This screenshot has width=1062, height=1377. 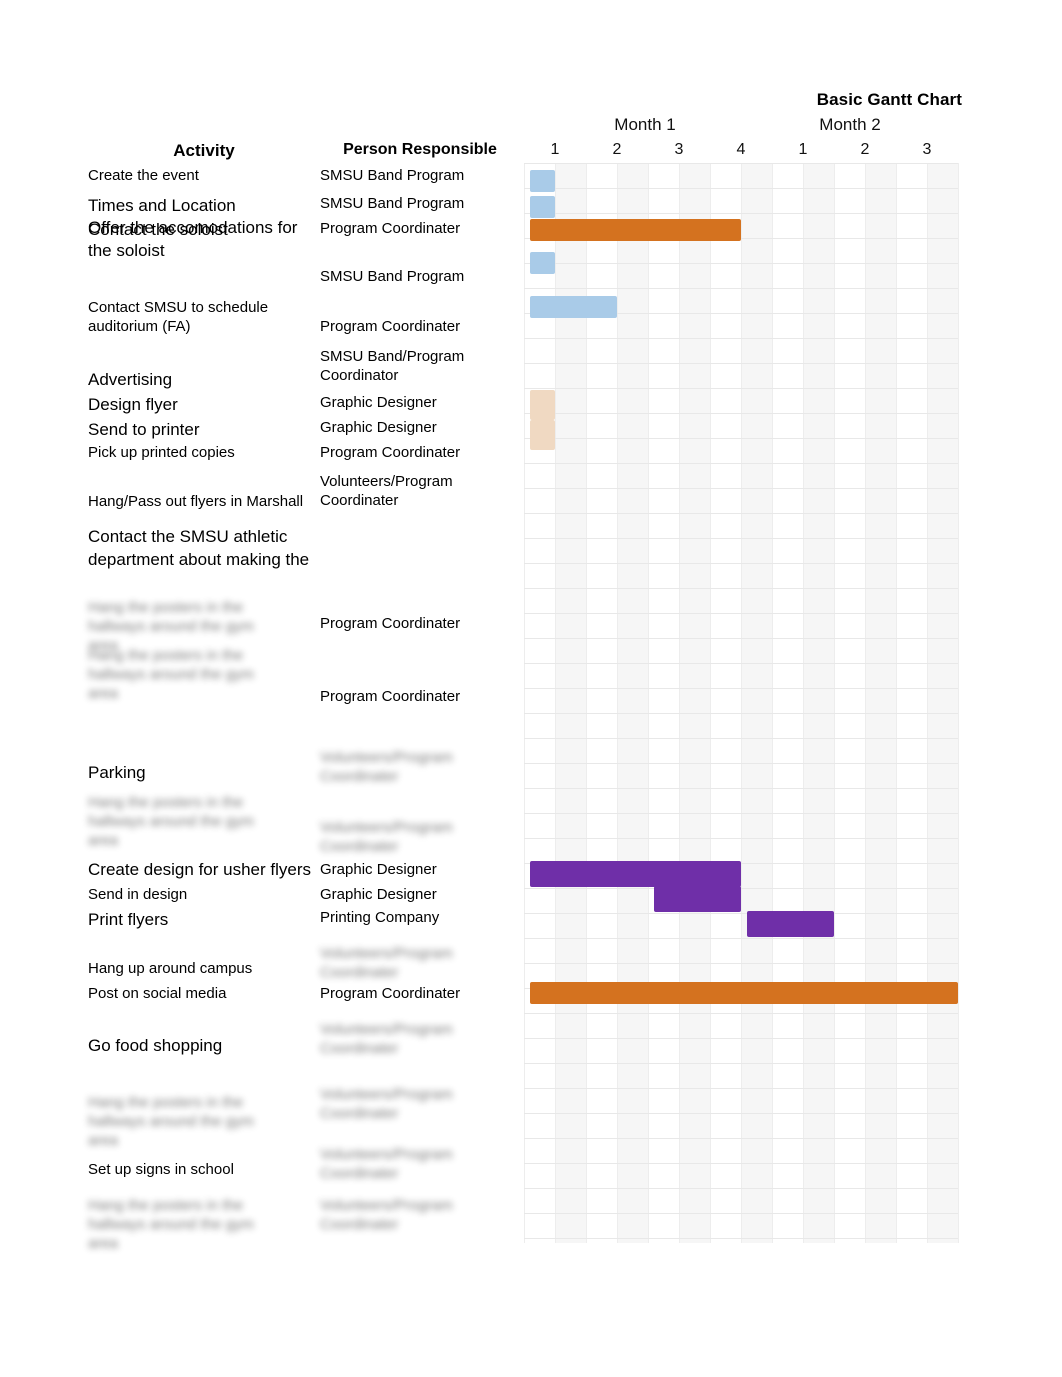 What do you see at coordinates (645, 124) in the screenshot?
I see `month-label-1: Month 1` at bounding box center [645, 124].